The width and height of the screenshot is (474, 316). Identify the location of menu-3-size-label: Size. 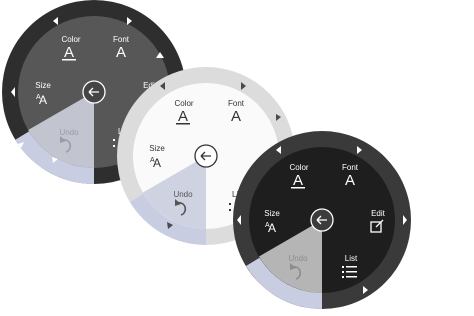
(272, 213).